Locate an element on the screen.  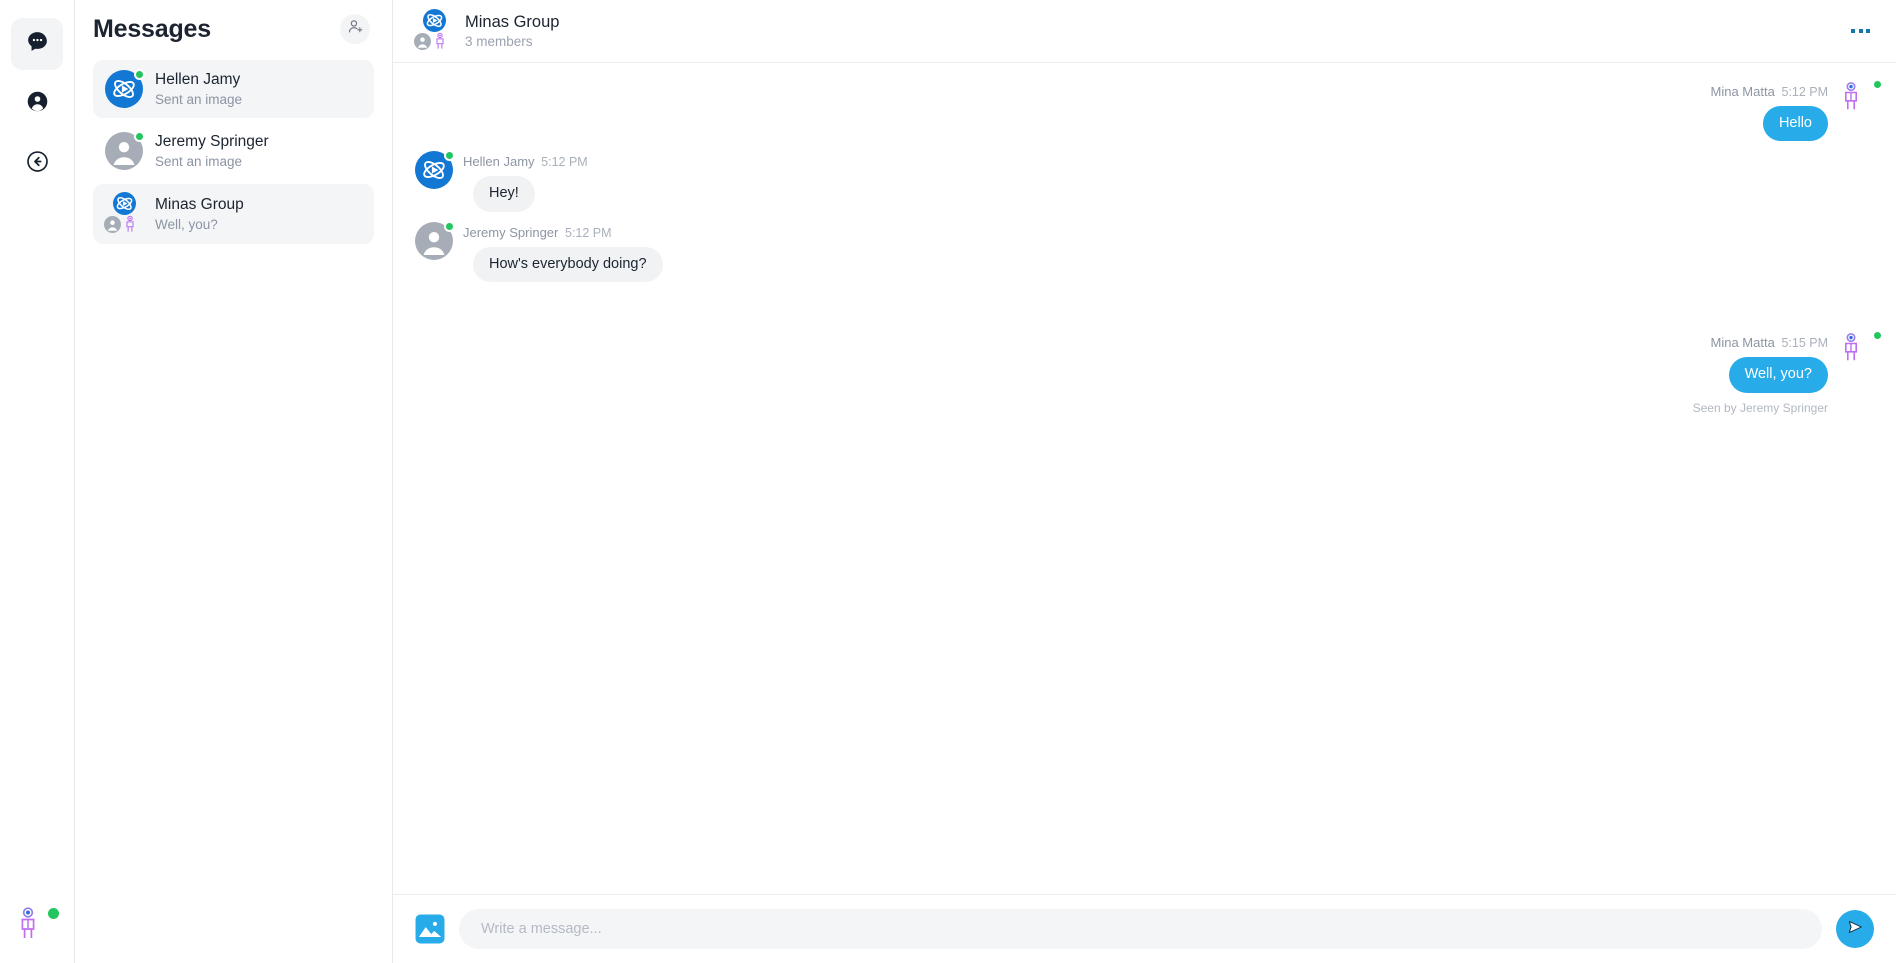
message-body: Mina Matta 5:12 PM Hello is located at coordinates (1770, 111).